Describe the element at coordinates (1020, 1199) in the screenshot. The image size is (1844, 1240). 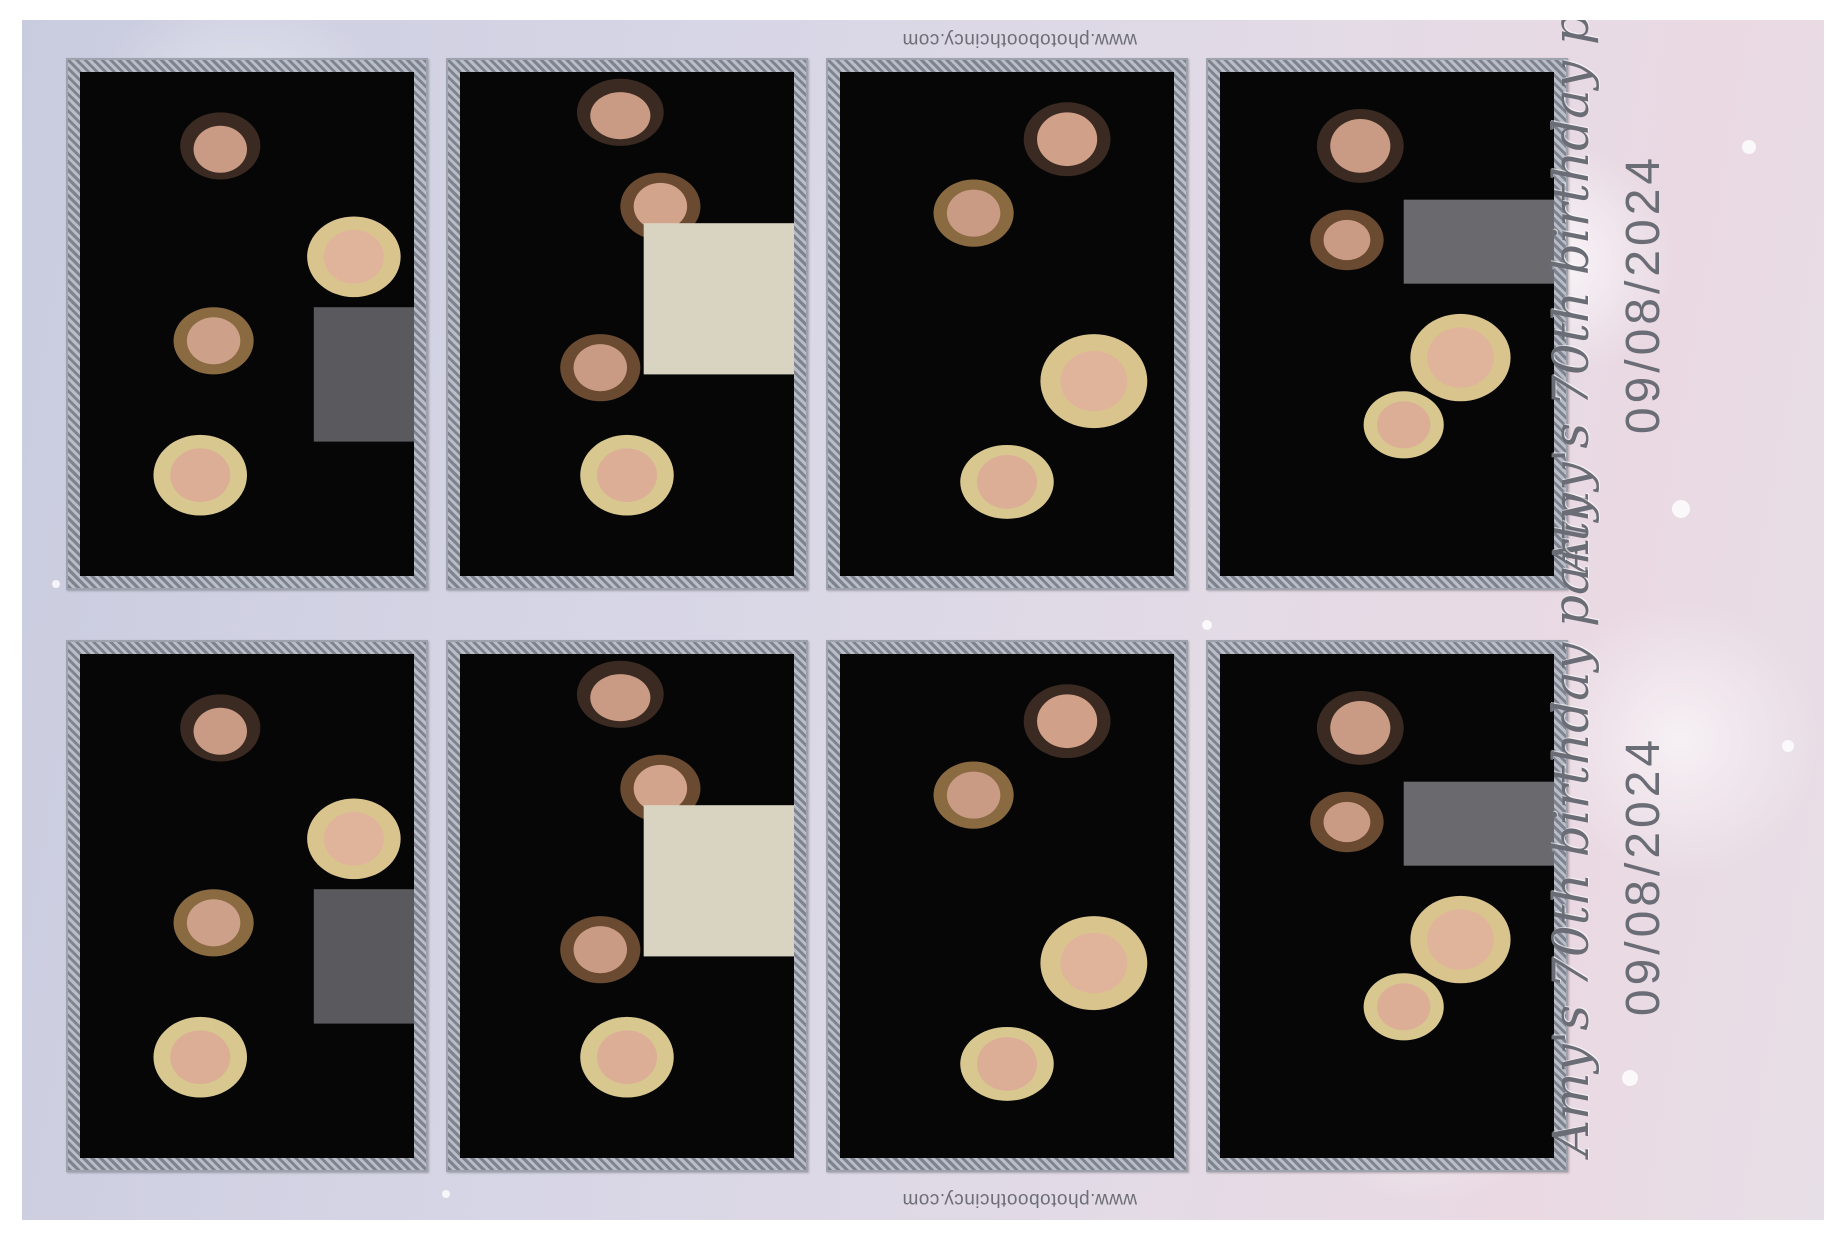
I see `watermark-bottom: www.photoboothcincy.com` at that location.